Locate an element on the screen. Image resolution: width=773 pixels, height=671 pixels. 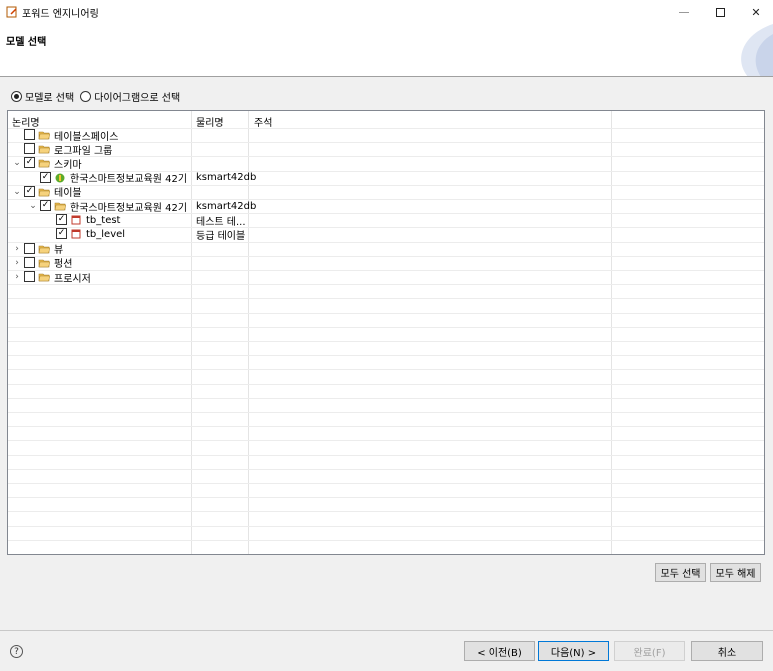
radio-select-by-model is located at coordinates (16, 96).